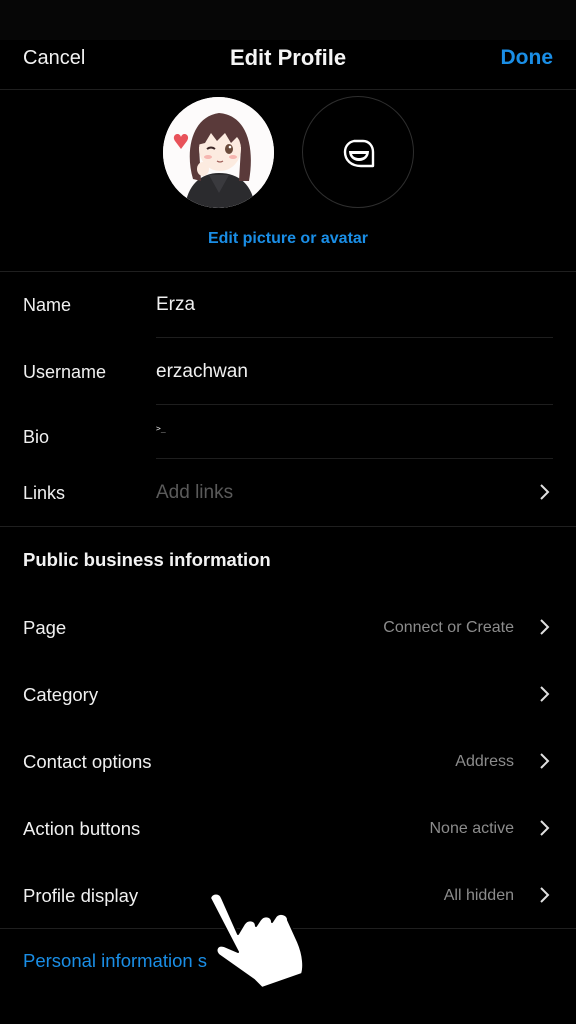 The image size is (576, 1024). I want to click on profile-photo, so click(218, 152).